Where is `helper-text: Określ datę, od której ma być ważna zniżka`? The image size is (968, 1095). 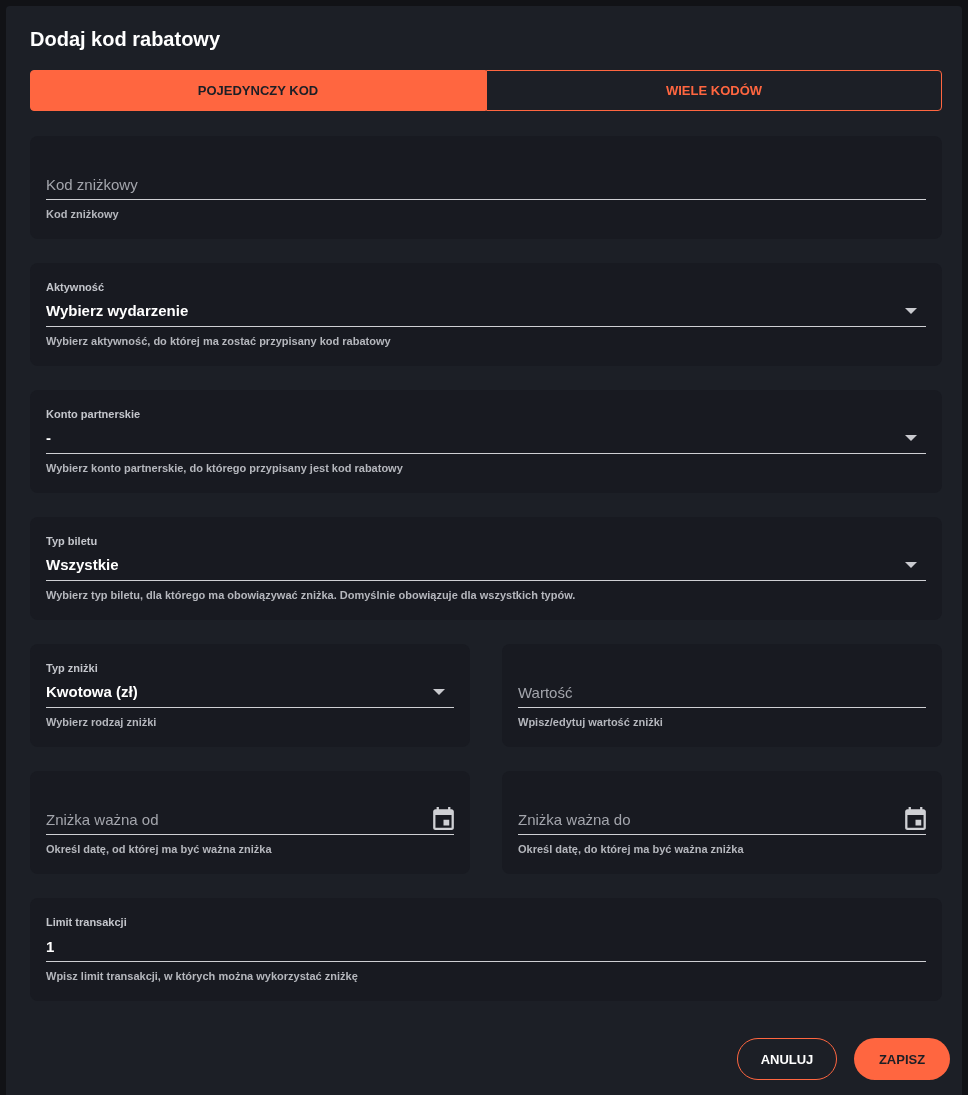
helper-text: Określ datę, od której ma być ważna zniżka is located at coordinates (159, 849).